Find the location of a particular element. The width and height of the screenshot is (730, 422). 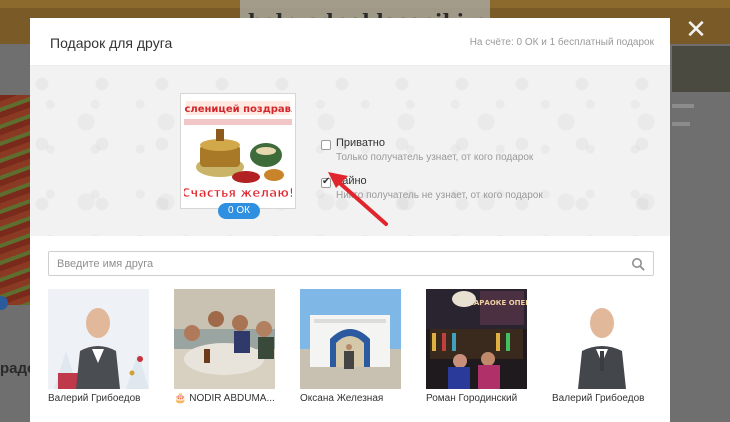

private-label: Приватно is located at coordinates (360, 143).